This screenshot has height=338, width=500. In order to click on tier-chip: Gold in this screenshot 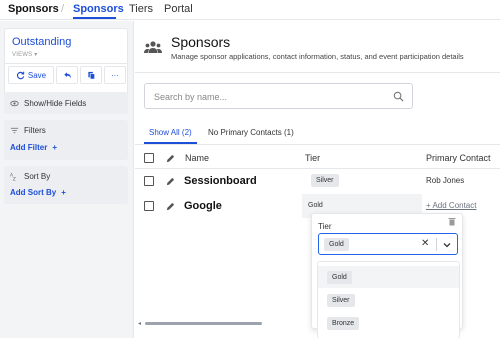, I will do `click(315, 205)`.